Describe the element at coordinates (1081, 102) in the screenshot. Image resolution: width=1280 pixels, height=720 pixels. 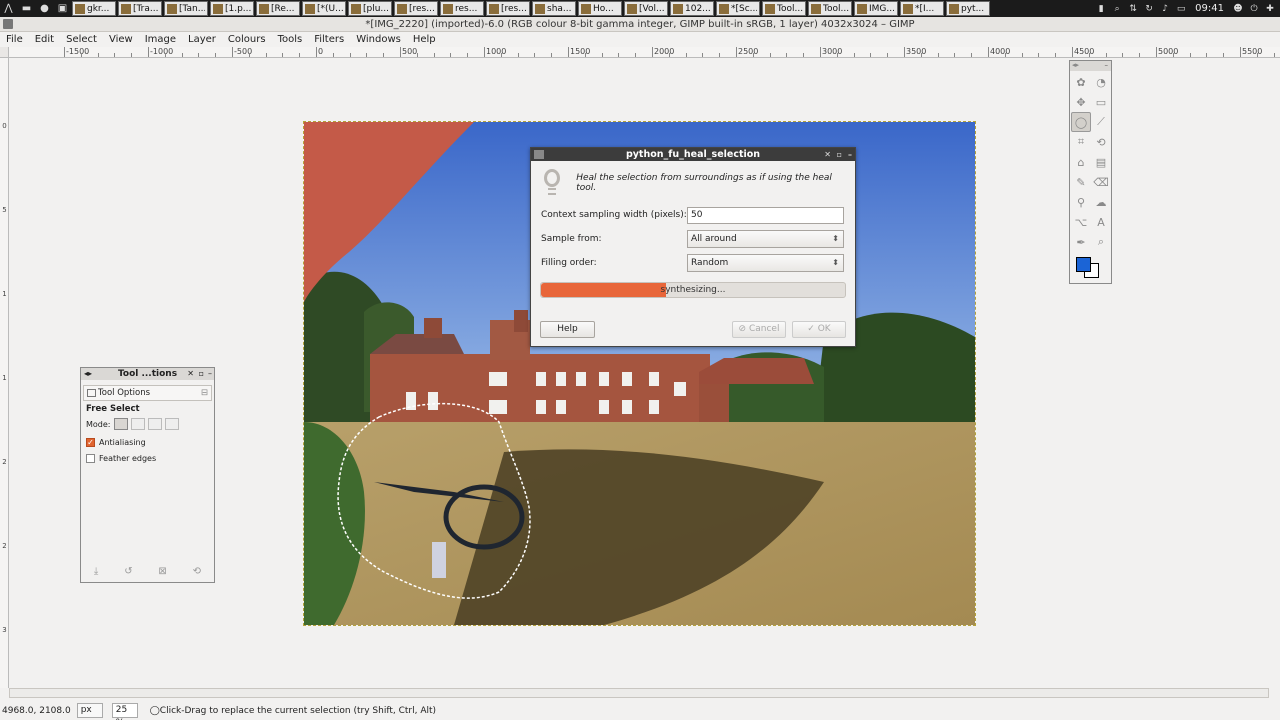
I see `move-tool-icon: ✥` at that location.